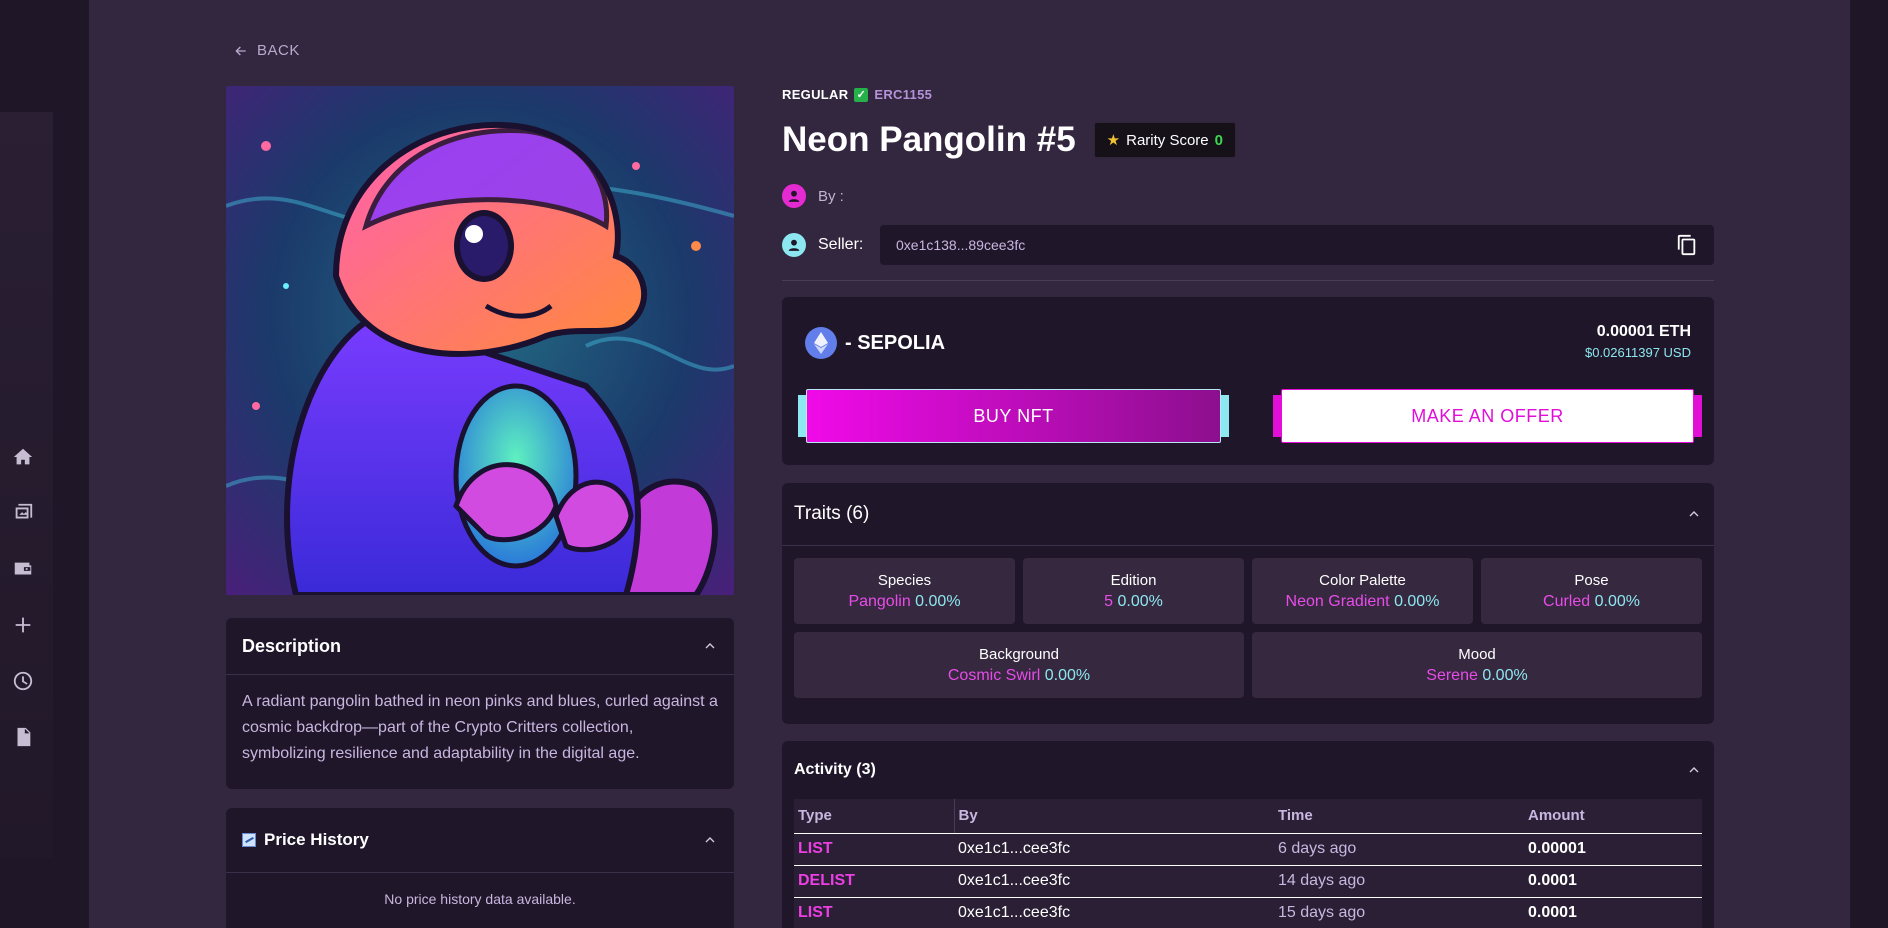  Describe the element at coordinates (23, 737) in the screenshot. I see `document-icon` at that location.